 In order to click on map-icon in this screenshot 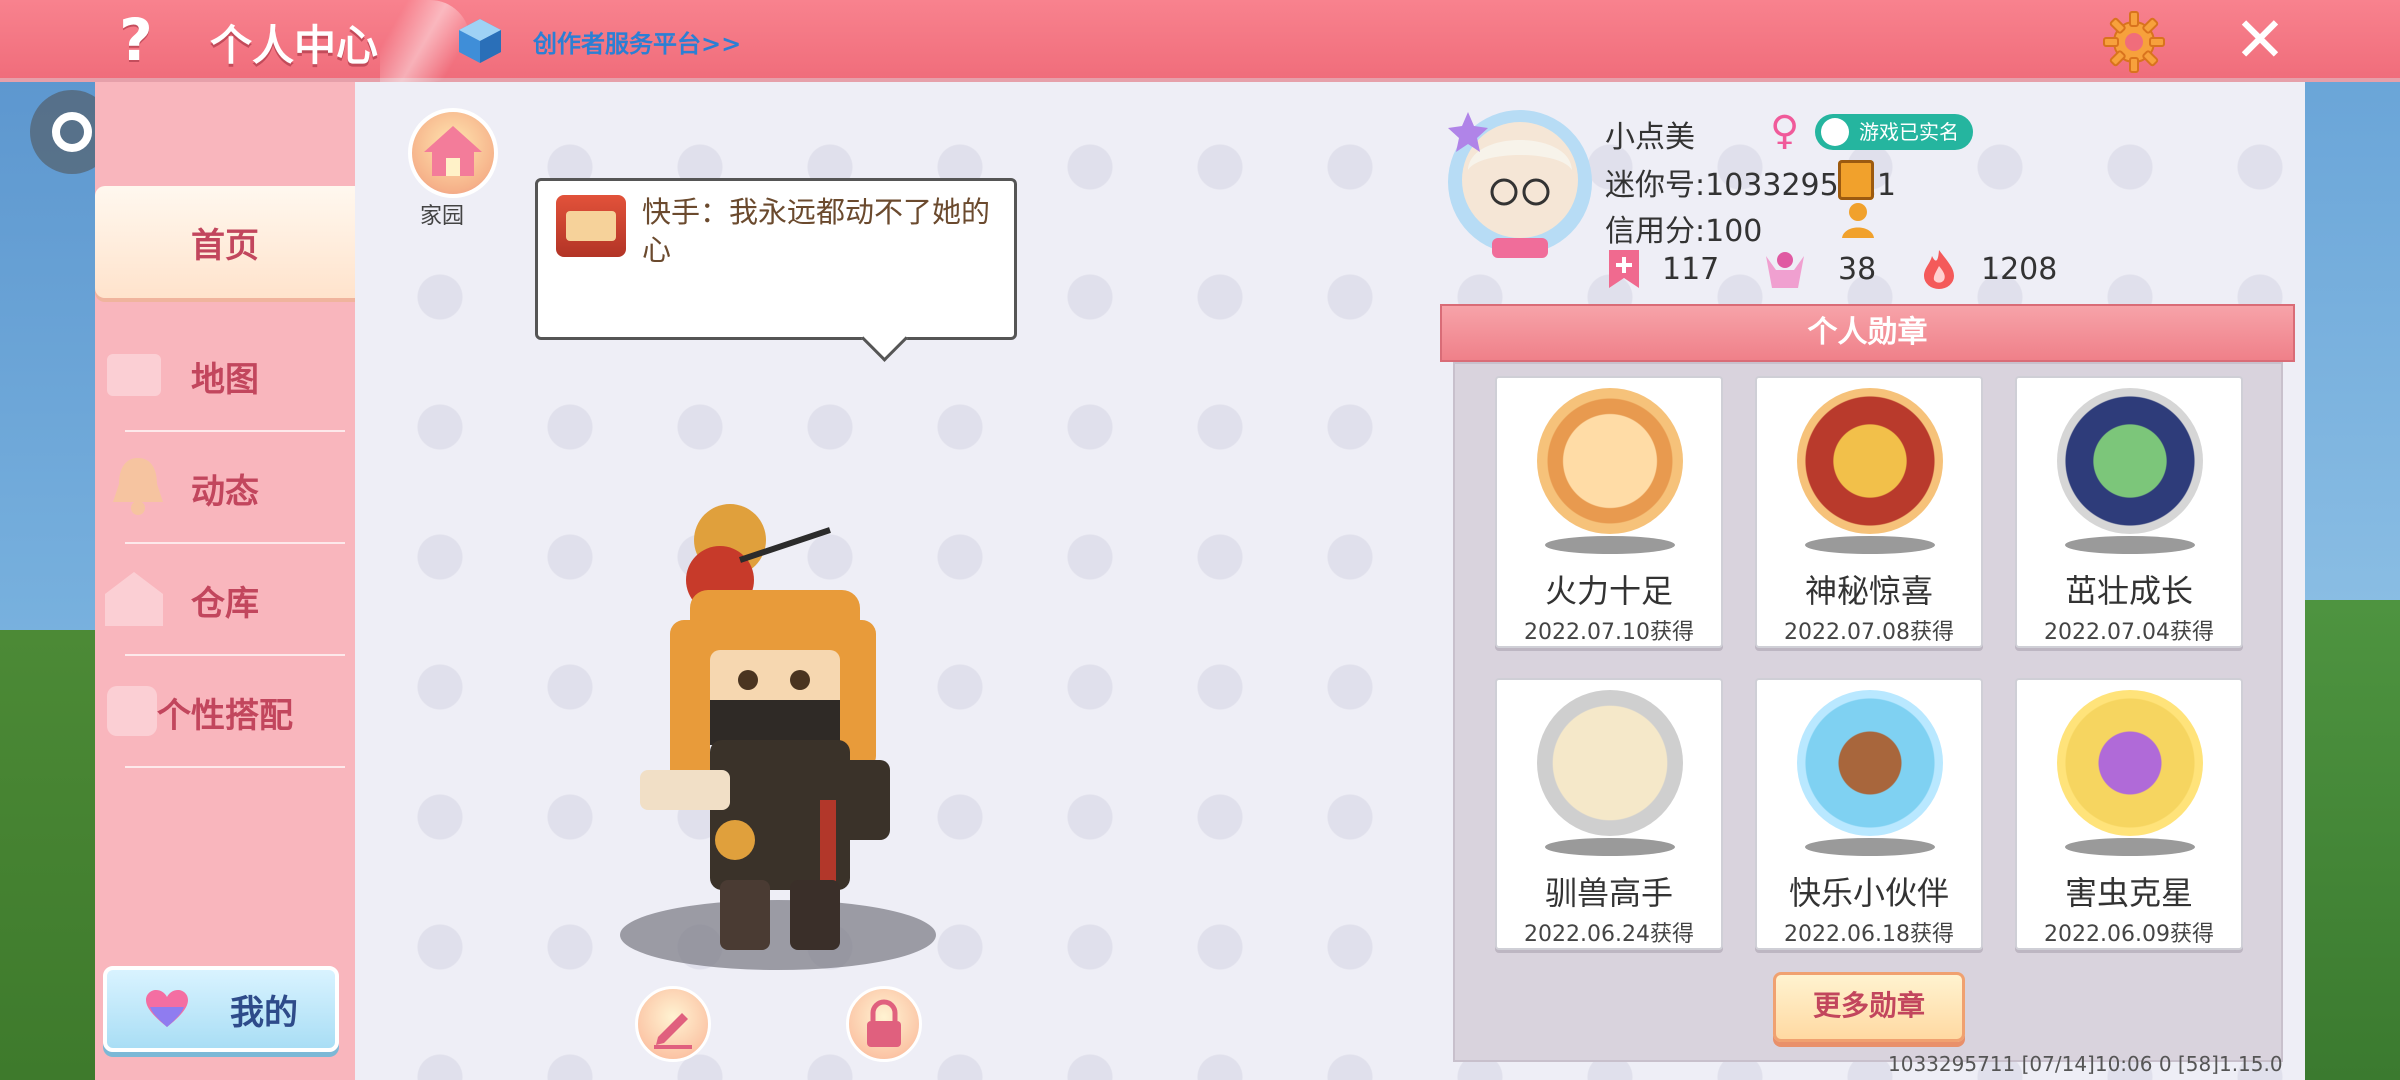, I will do `click(134, 375)`.